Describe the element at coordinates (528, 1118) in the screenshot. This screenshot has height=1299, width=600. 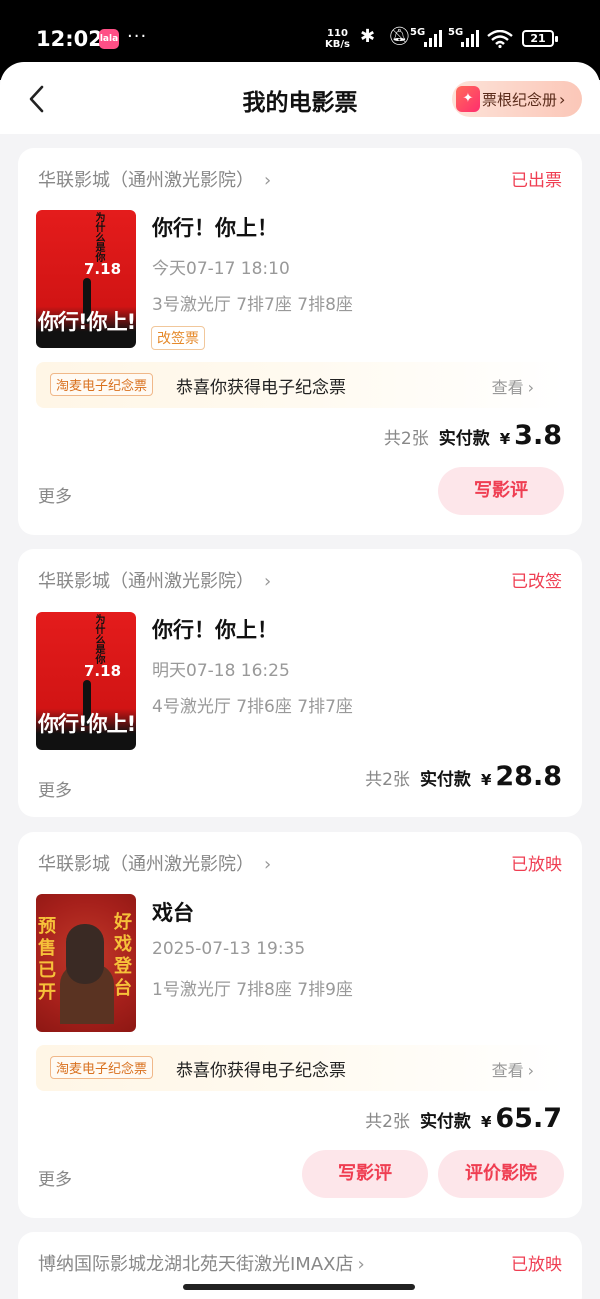
I see `paid-amount: 65.7` at that location.